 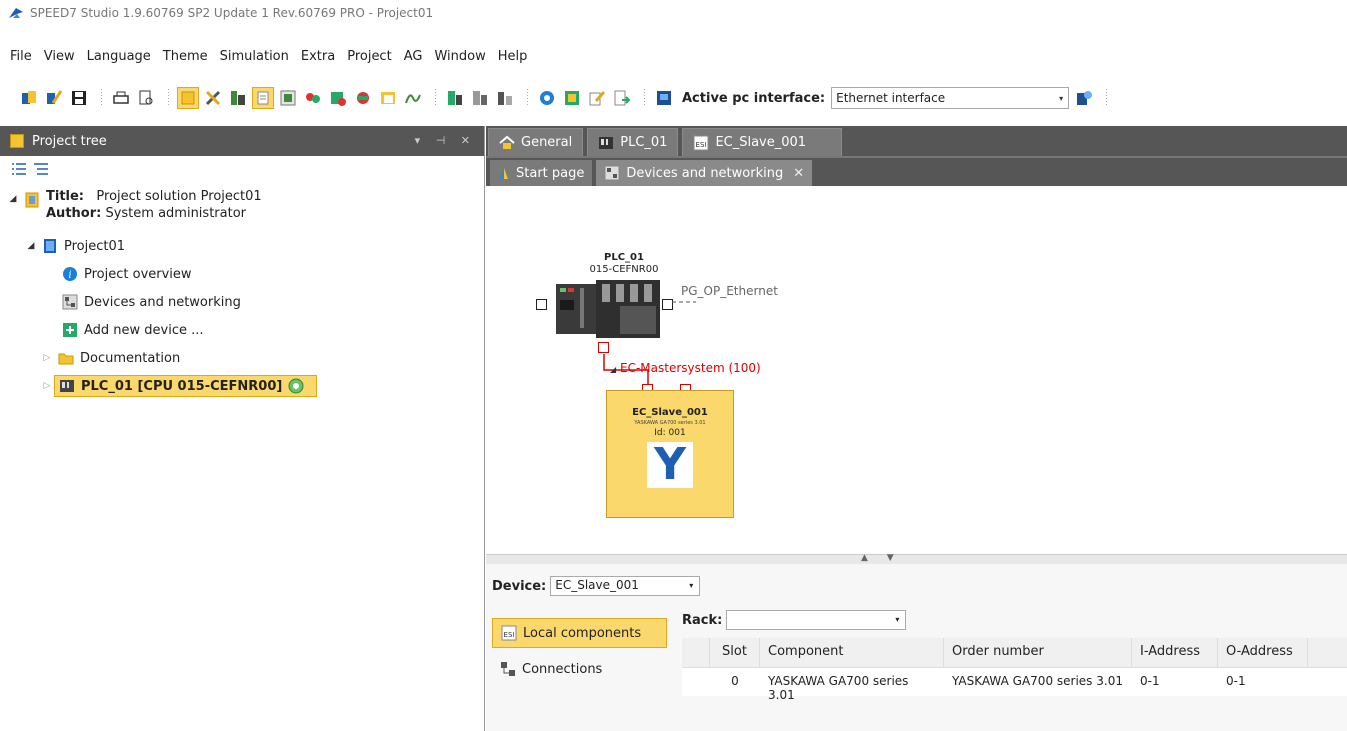 I want to click on cell-order-number: YASKAWA GA700 series 3.01, so click(x=1037, y=681).